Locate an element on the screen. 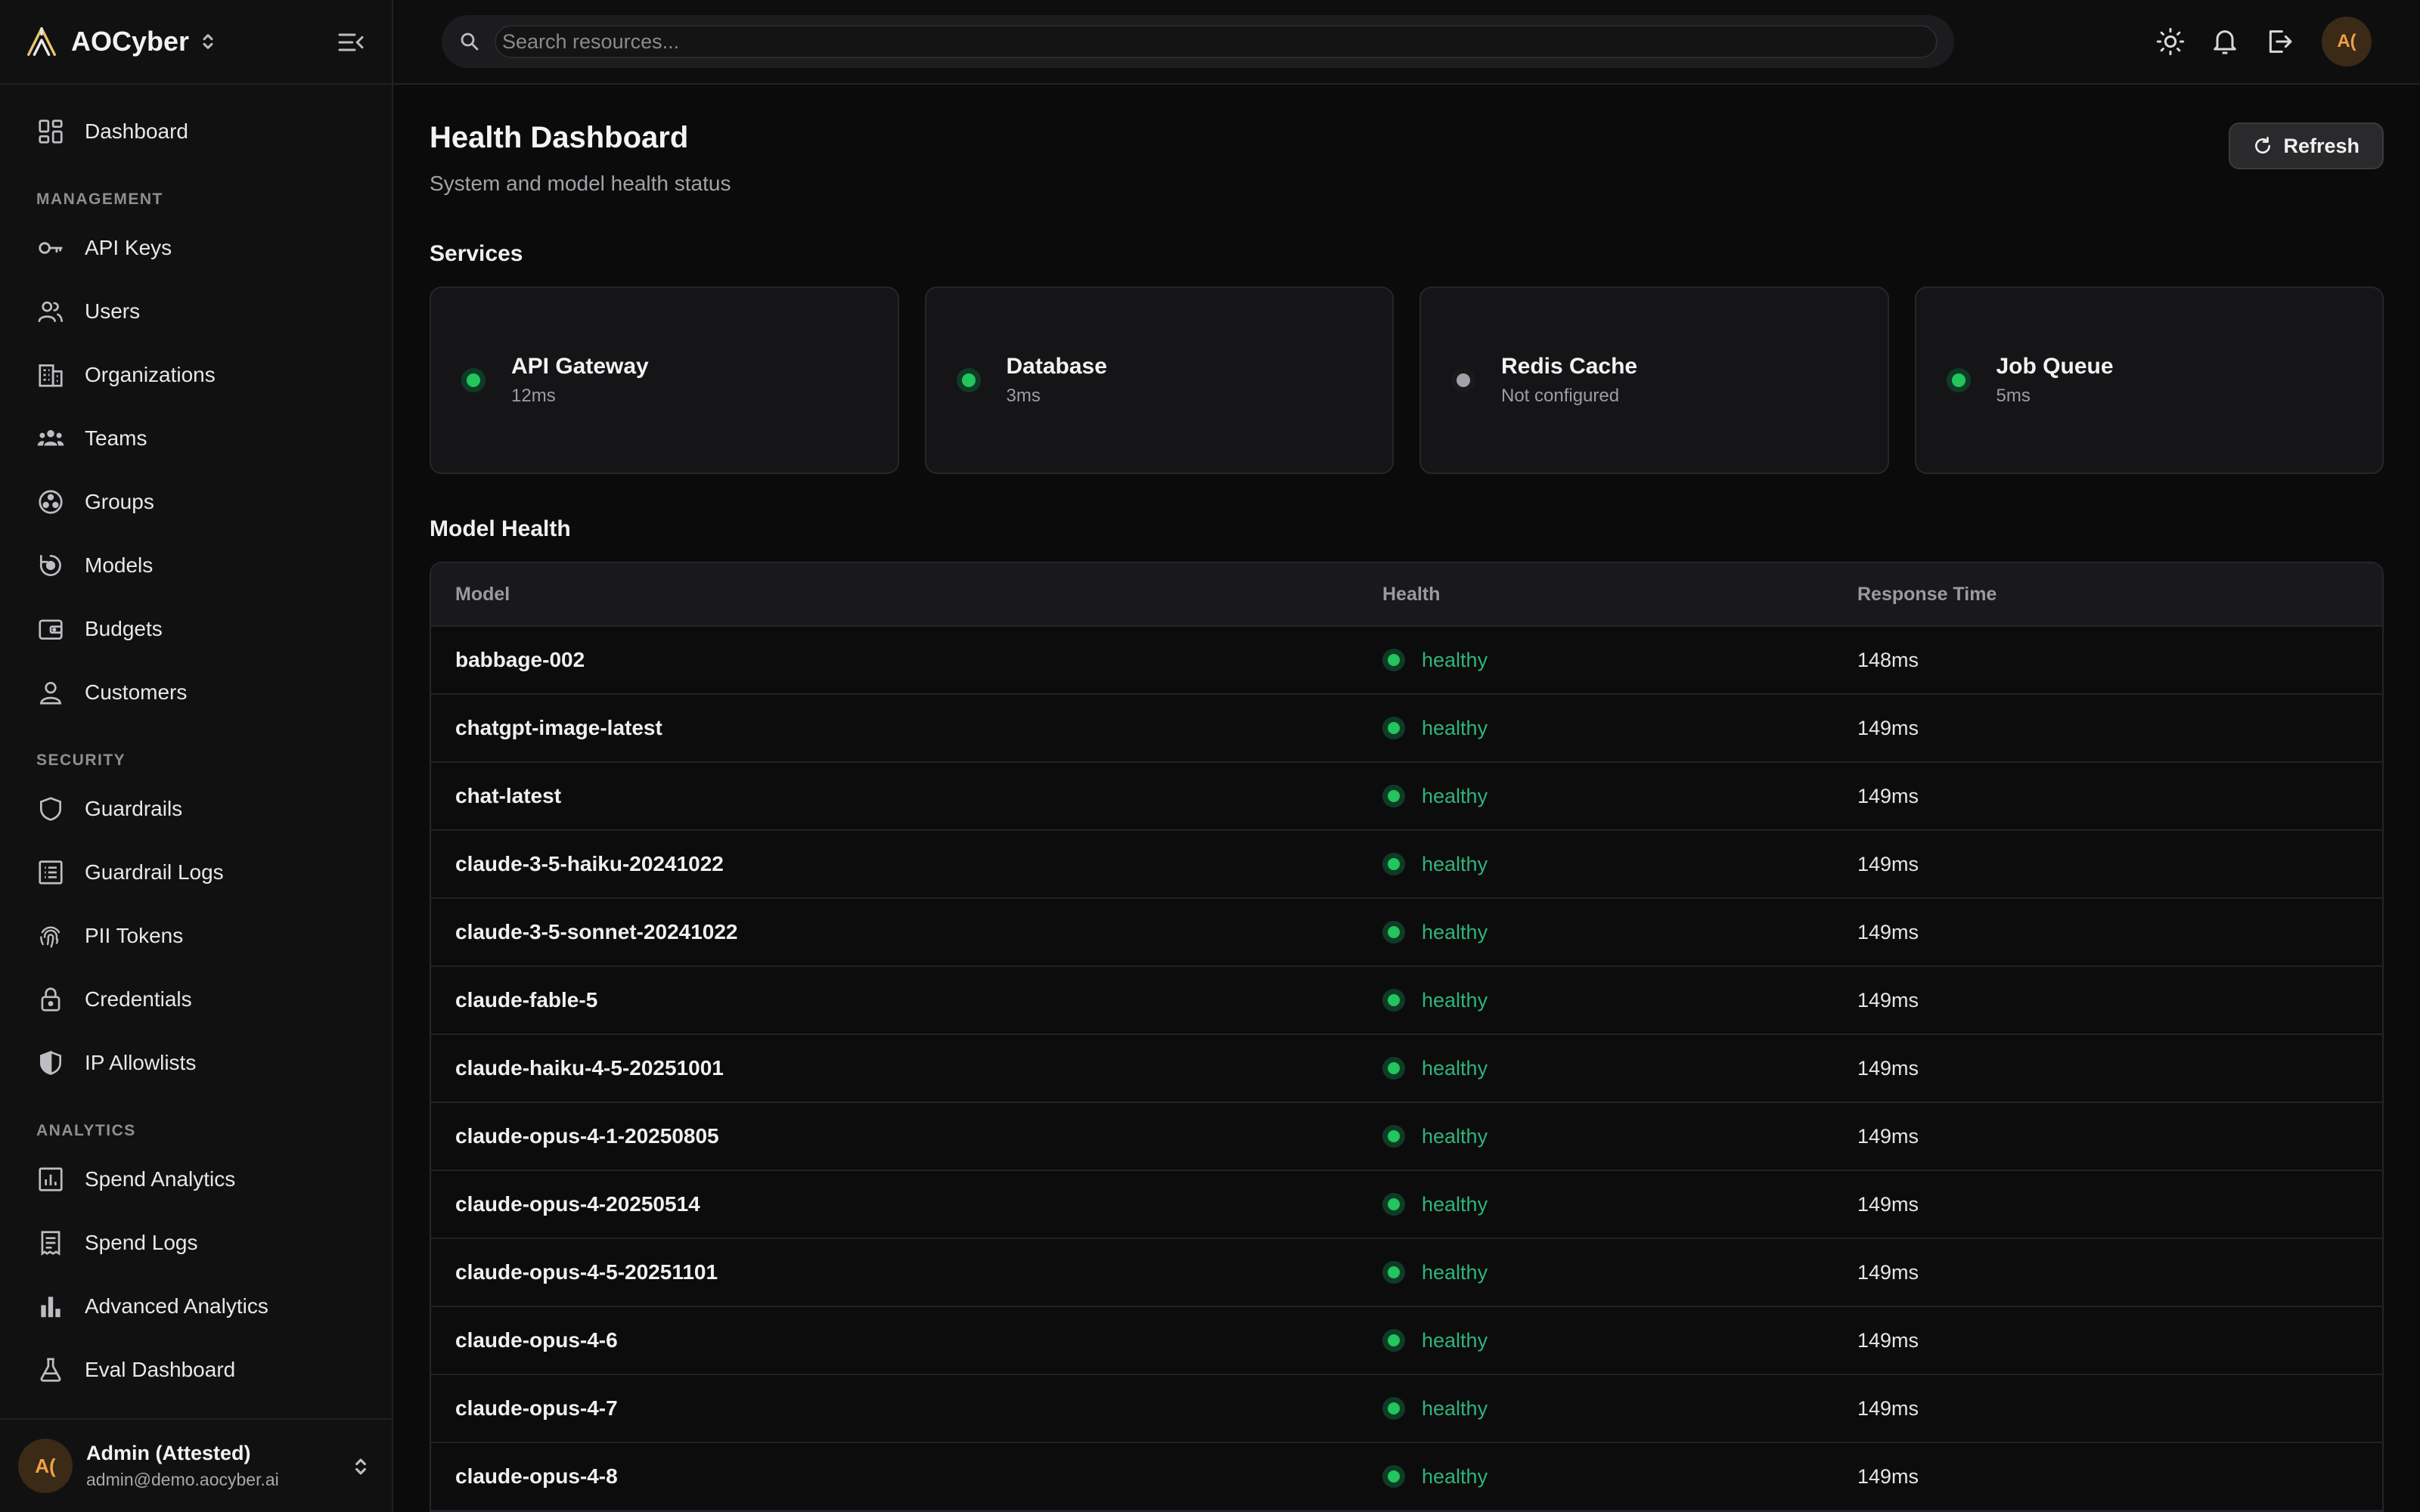 The image size is (2420, 1512). service-text: API Gateway 12ms is located at coordinates (580, 380).